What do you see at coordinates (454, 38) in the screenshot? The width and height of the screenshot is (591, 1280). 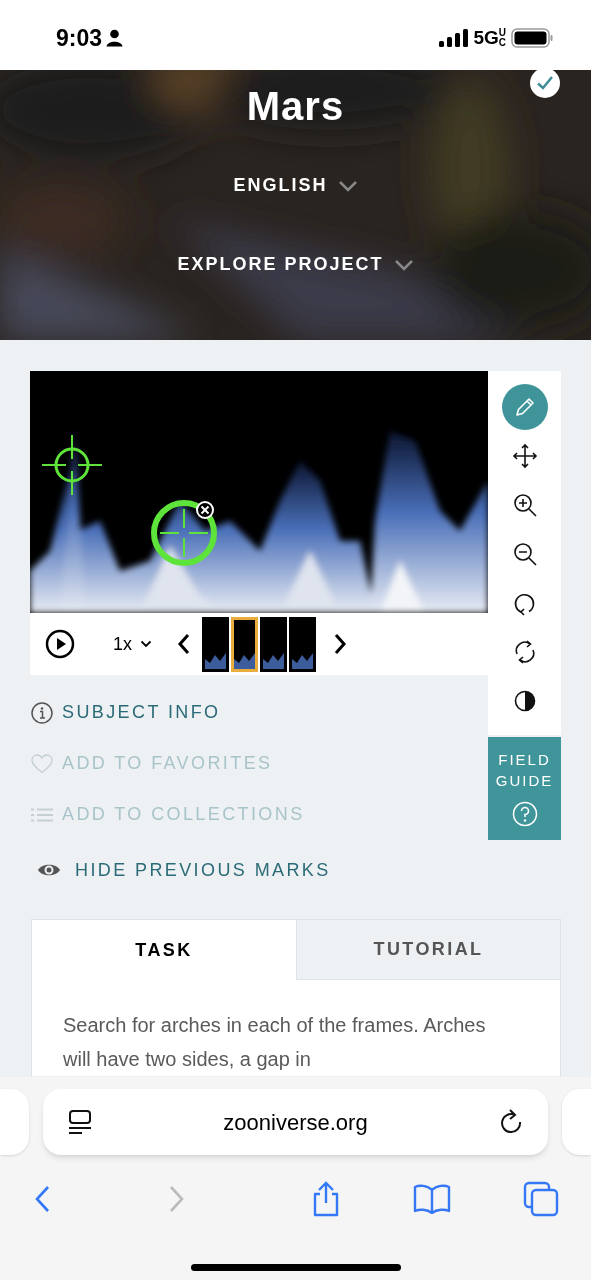 I see `signal-icon` at bounding box center [454, 38].